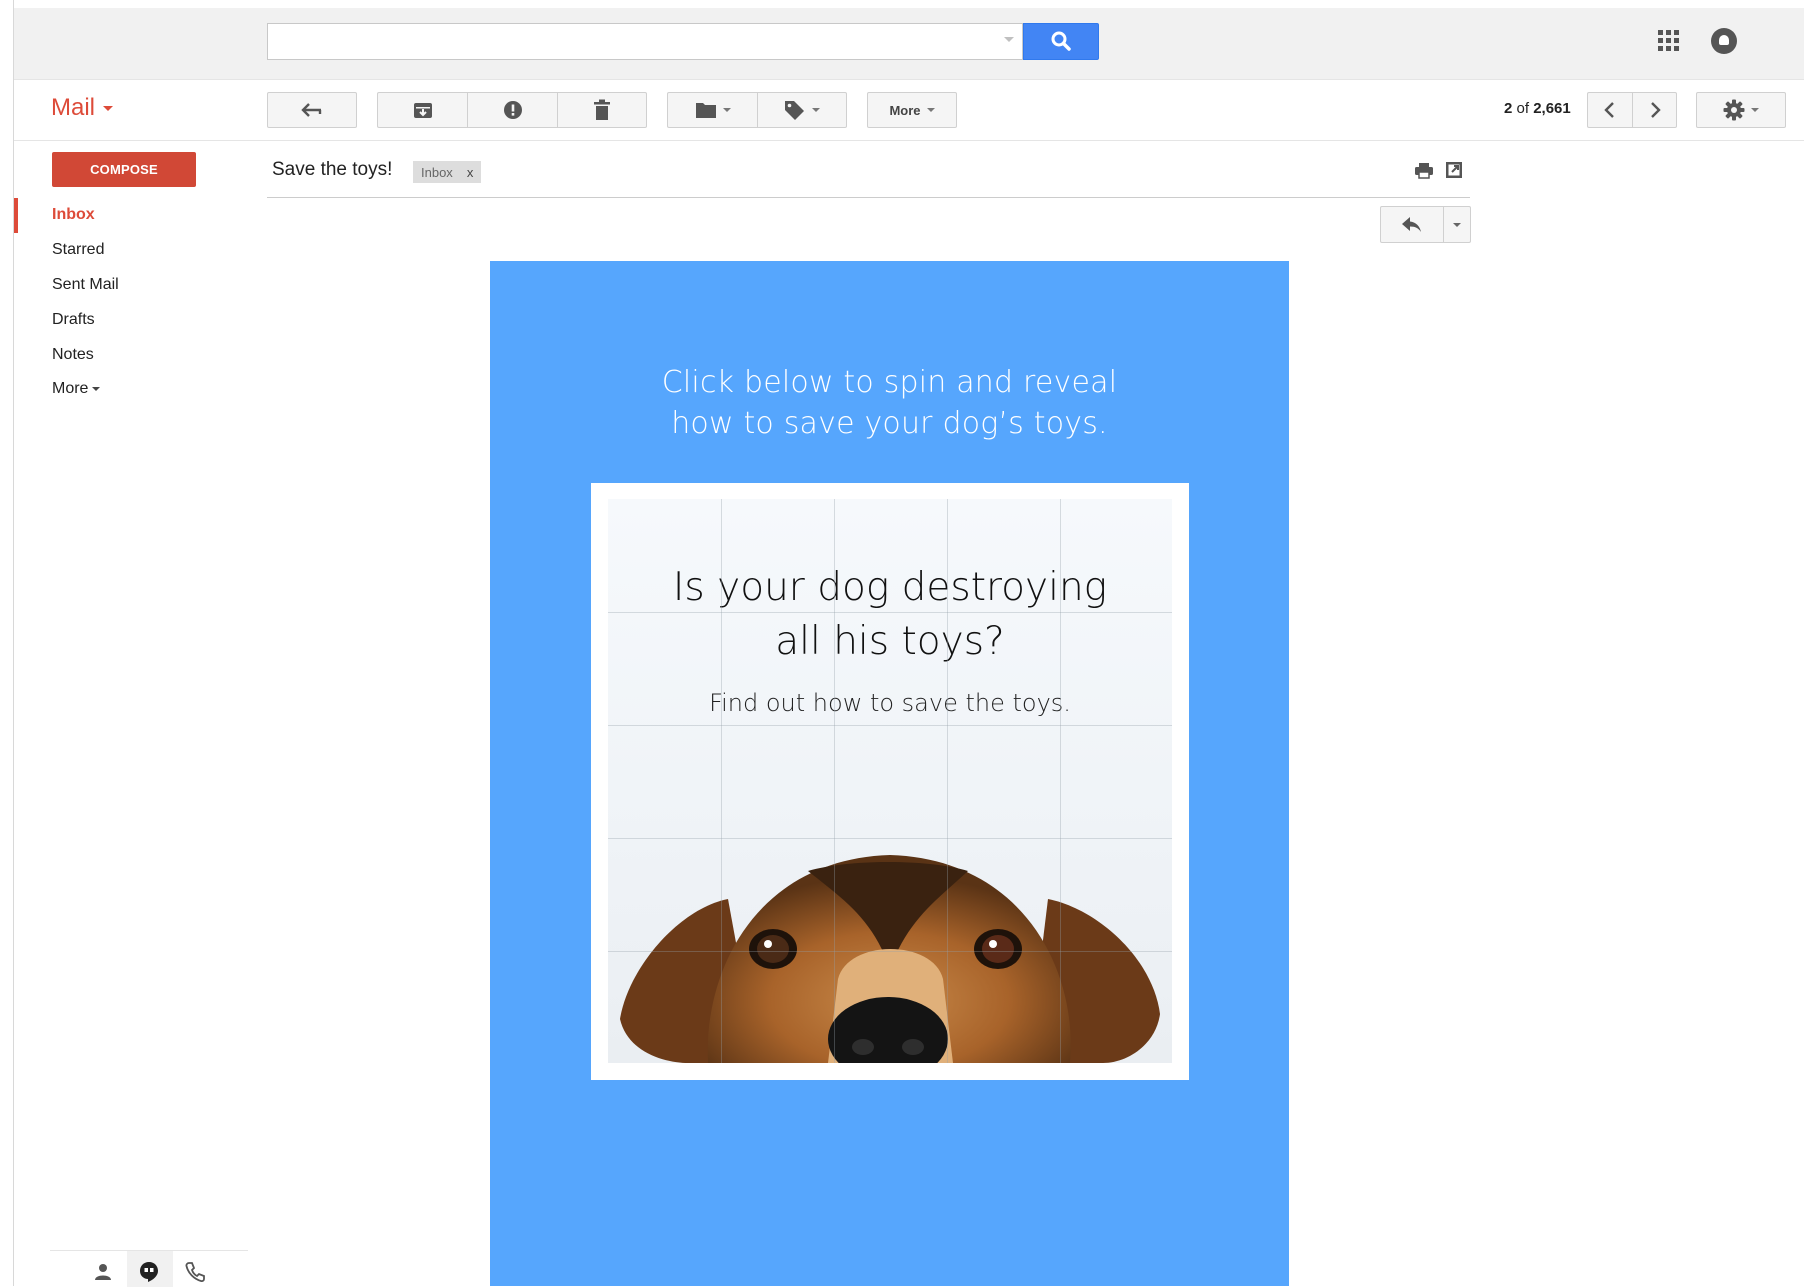  I want to click on left-edge, so click(7, 643).